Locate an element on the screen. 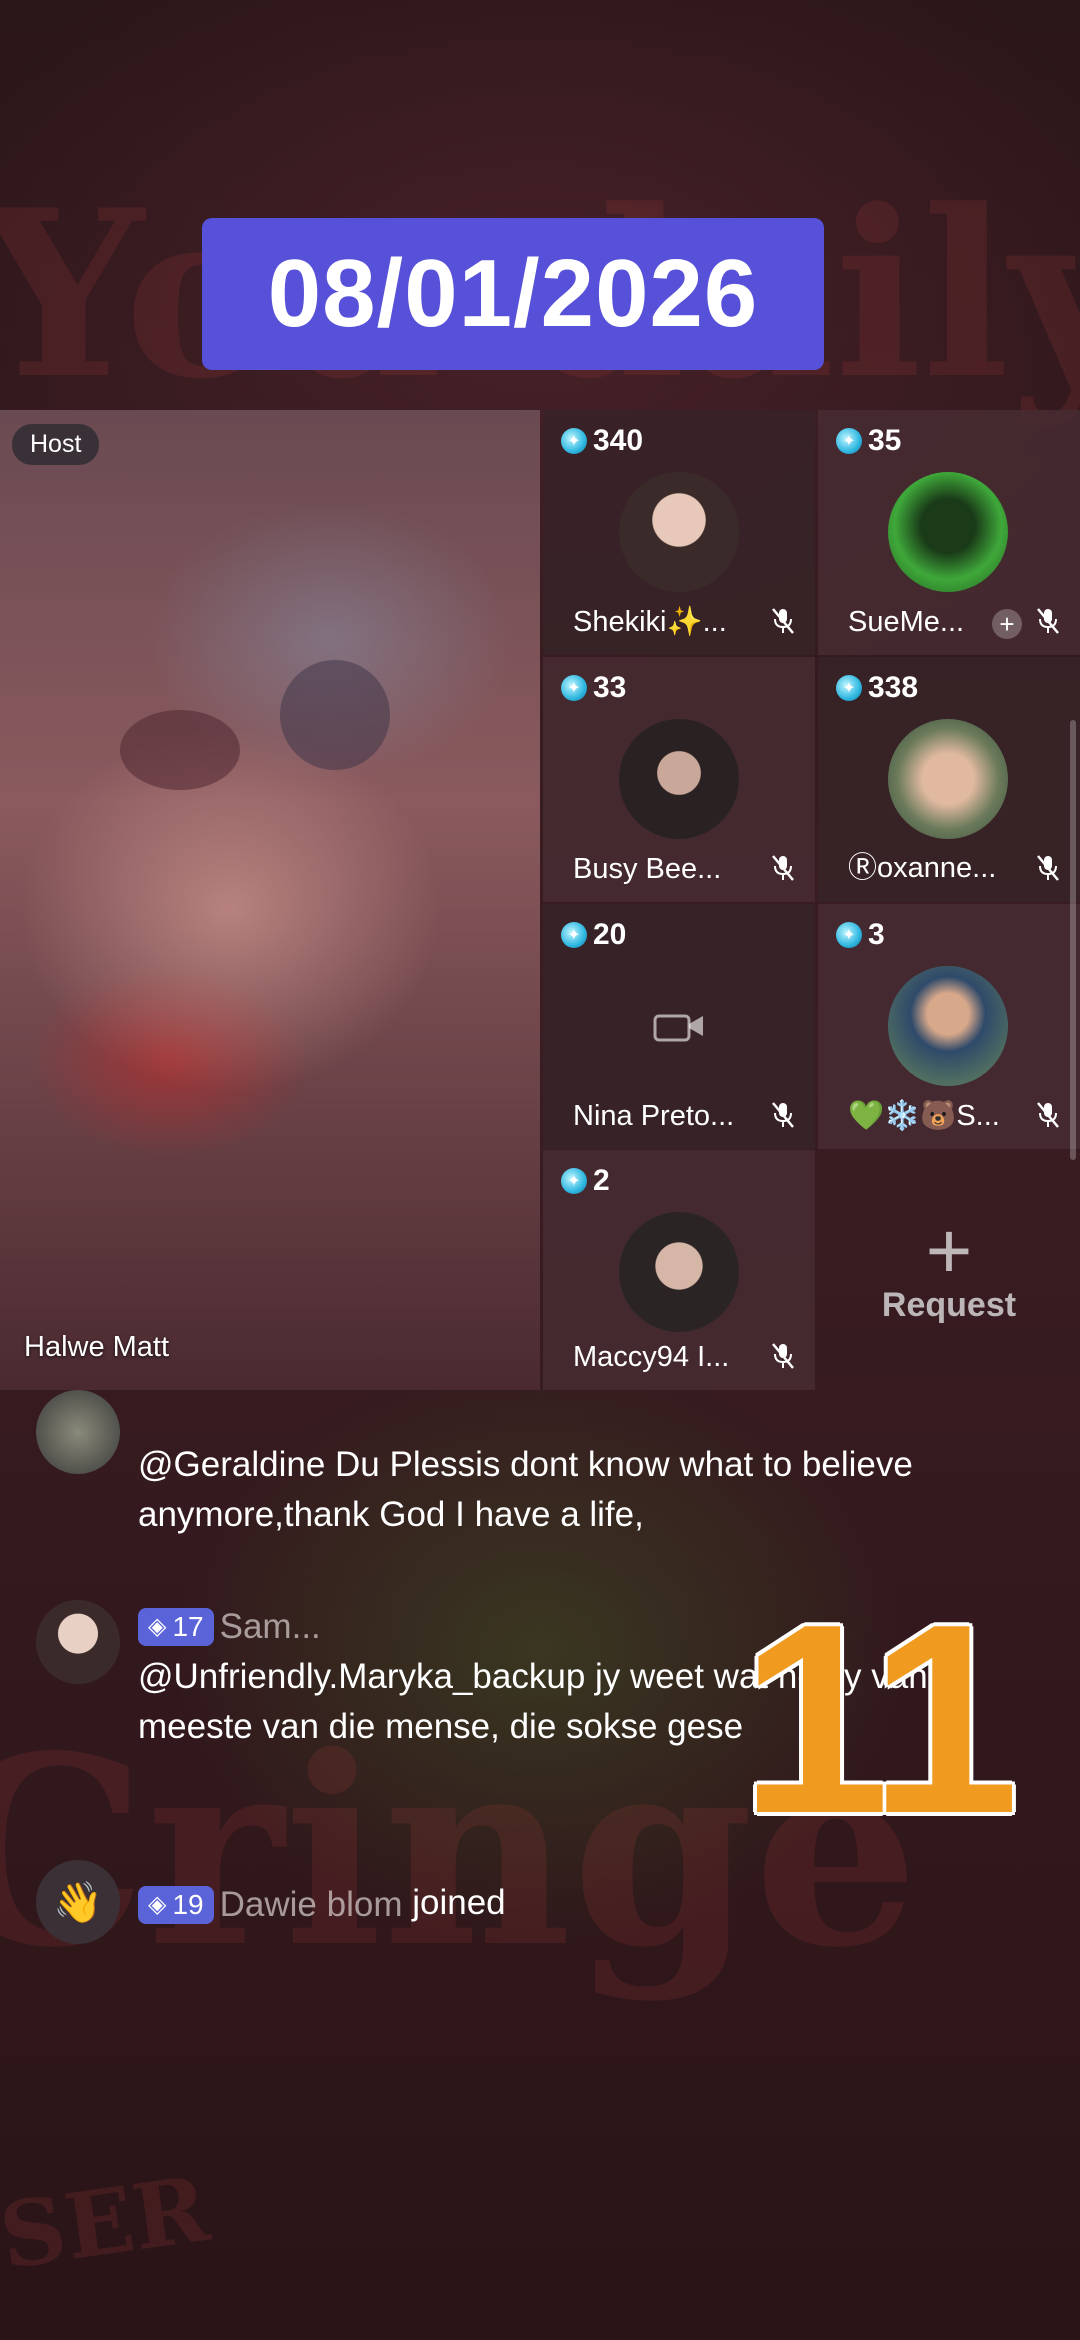 The image size is (1080, 2340). gift-count-value: 35 is located at coordinates (885, 440).